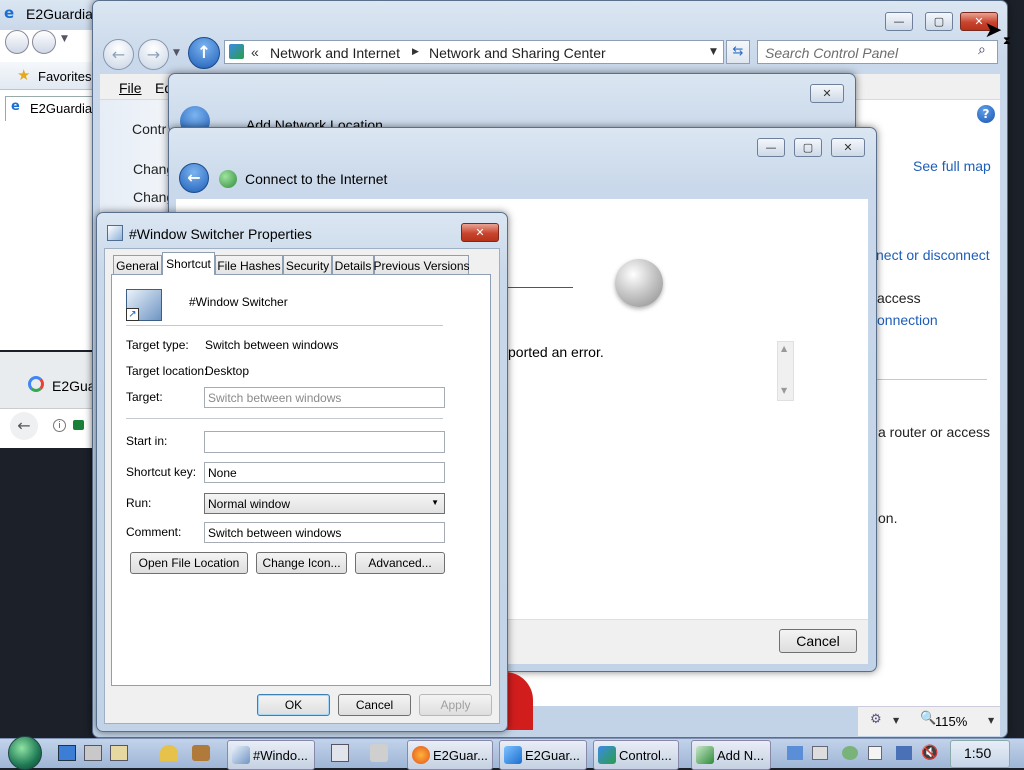 The height and width of the screenshot is (770, 1024). I want to click on cp-left-item-1: Contr, so click(149, 129).